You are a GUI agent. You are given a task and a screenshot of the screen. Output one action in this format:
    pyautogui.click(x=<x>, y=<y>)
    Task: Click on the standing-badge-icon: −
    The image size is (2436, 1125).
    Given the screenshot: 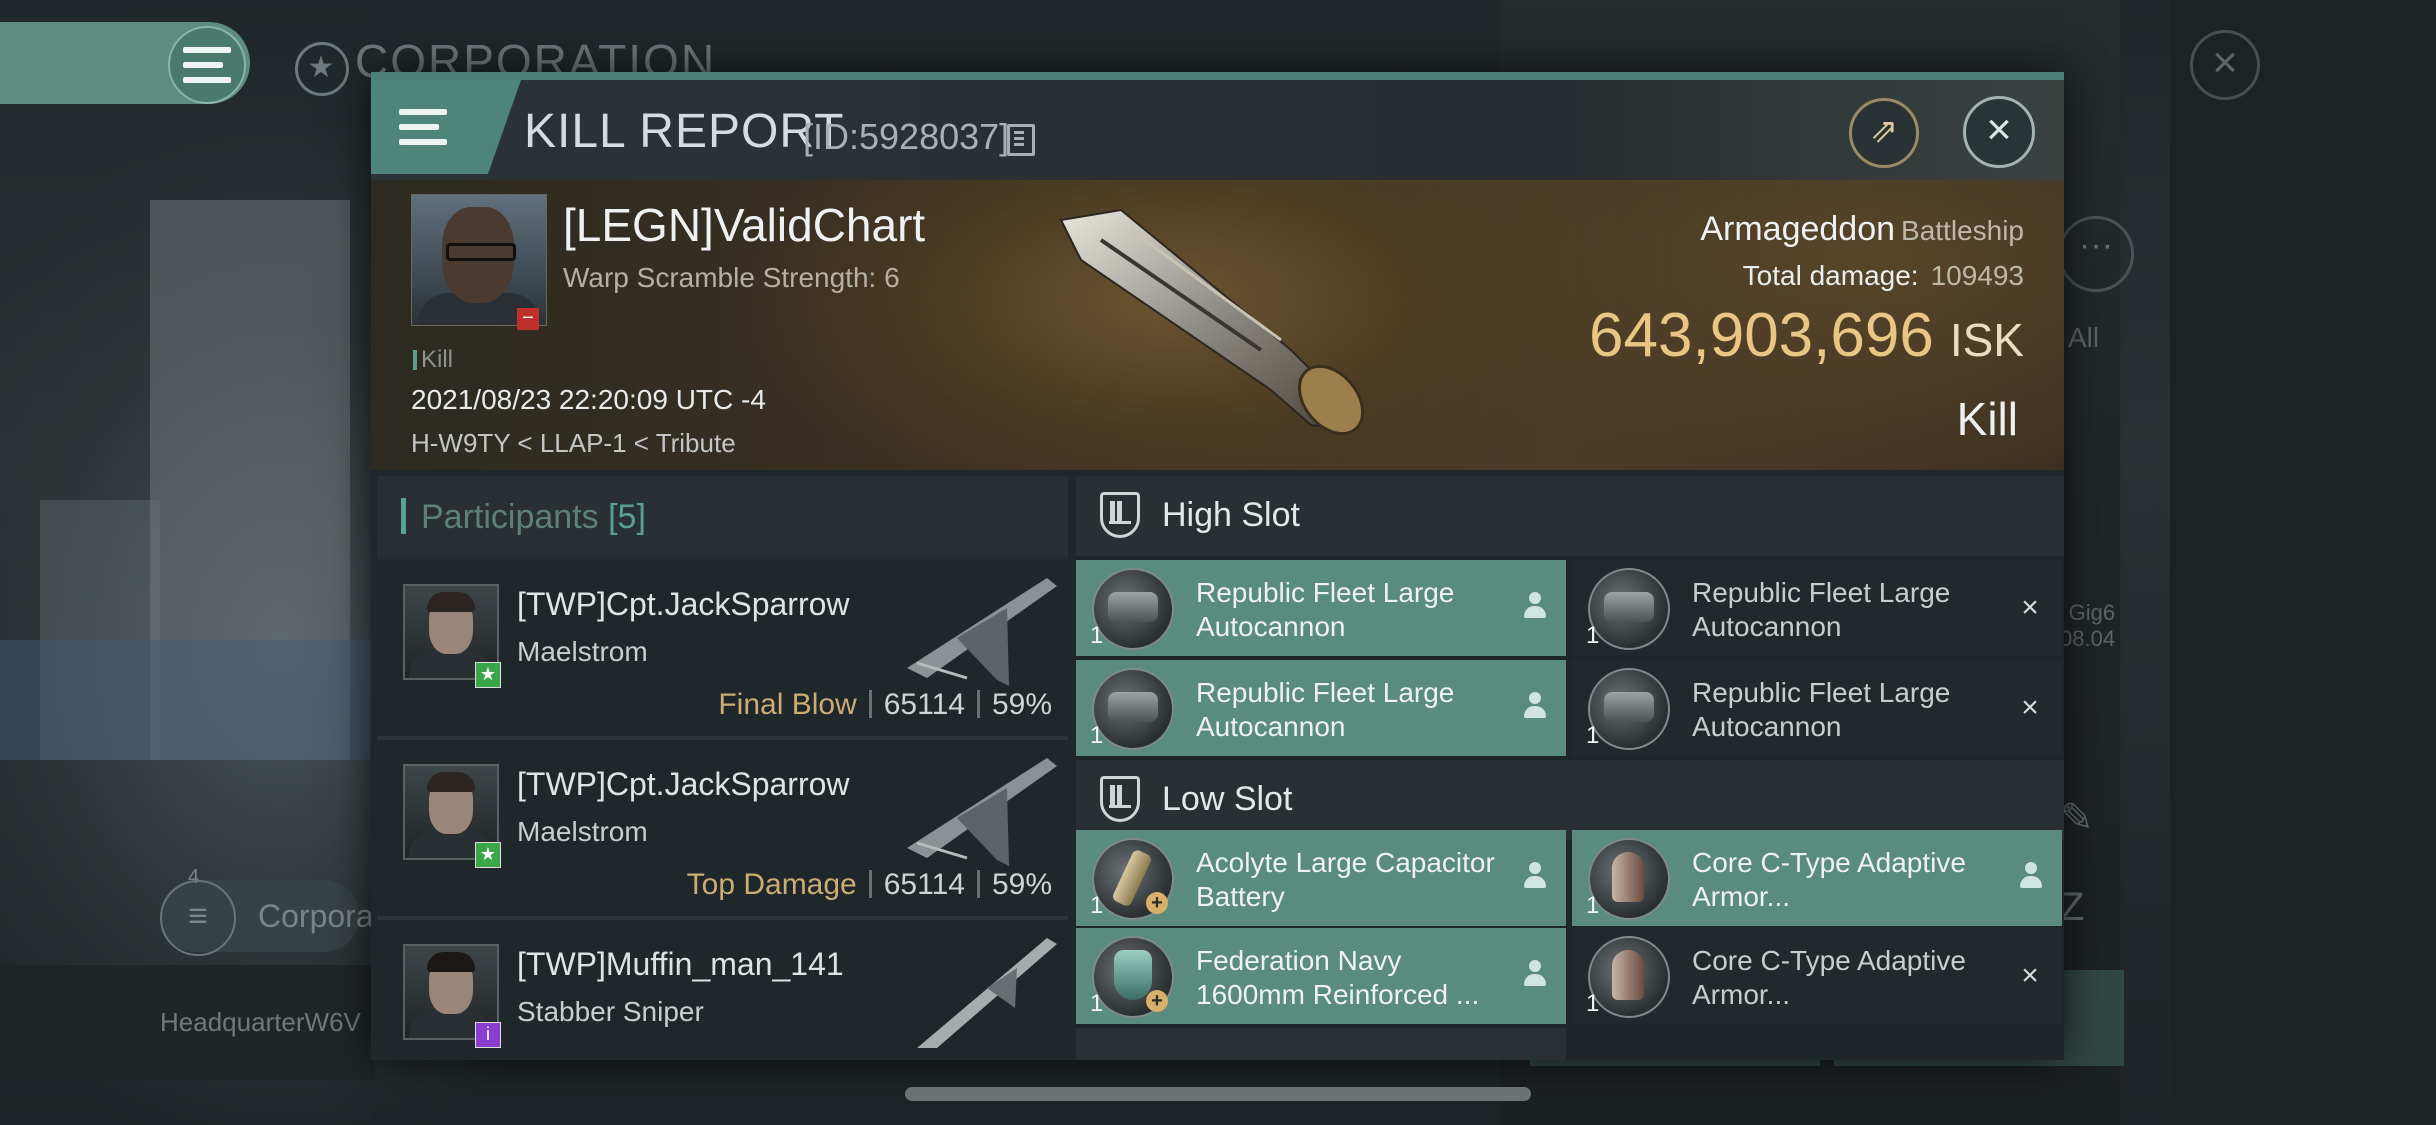 What is the action you would take?
    pyautogui.click(x=528, y=319)
    